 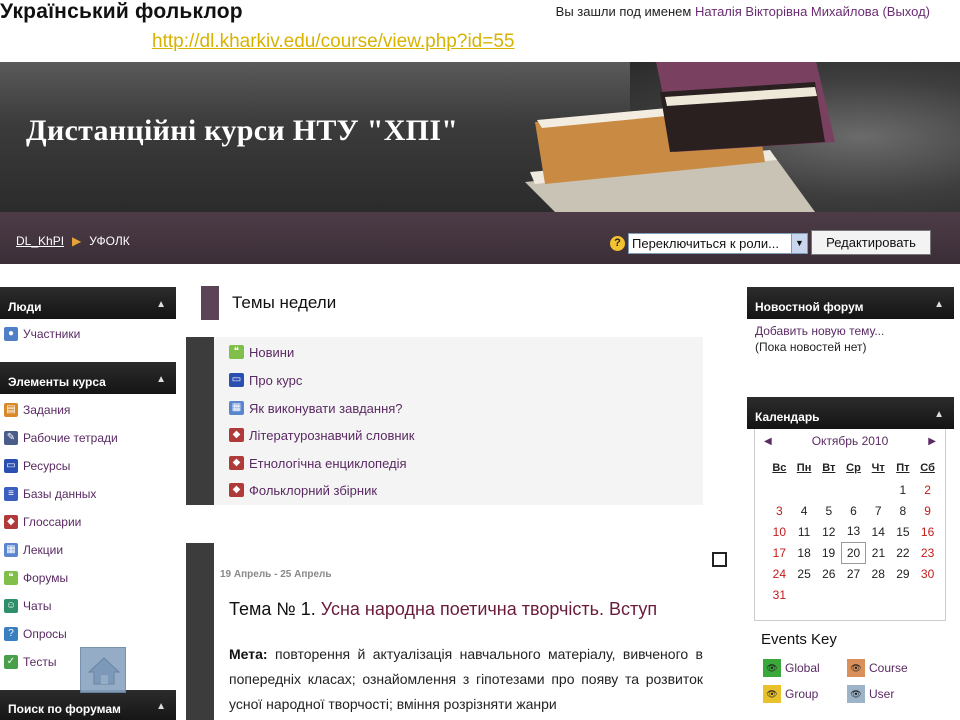 What do you see at coordinates (787, 11) in the screenshot?
I see `user-name-link: Наталія Вікторівна Михайлова` at bounding box center [787, 11].